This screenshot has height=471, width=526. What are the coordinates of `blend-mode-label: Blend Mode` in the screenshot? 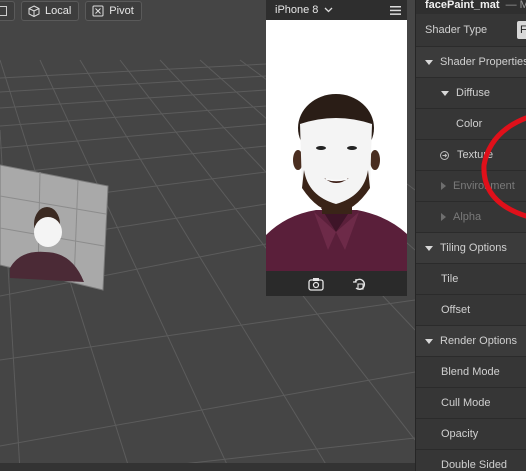 It's located at (470, 372).